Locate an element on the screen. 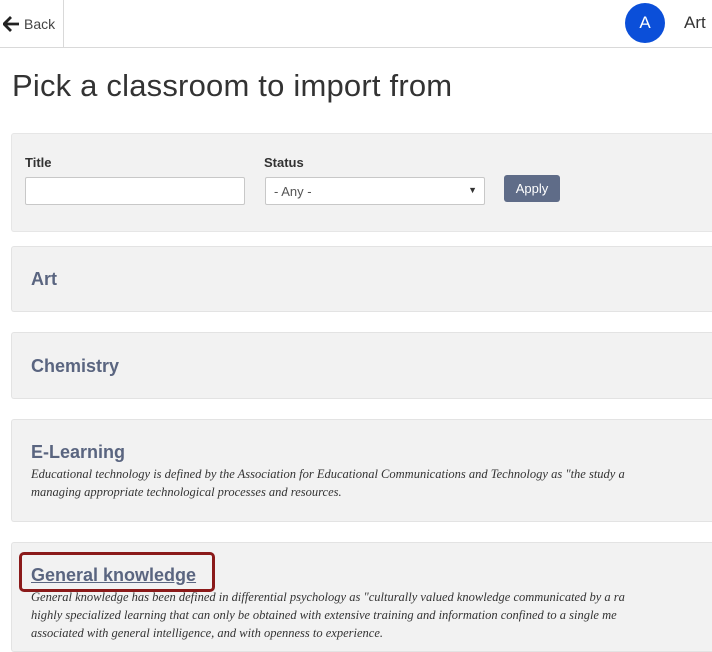 Image resolution: width=712 pixels, height=652 pixels. status-field-label: Status is located at coordinates (284, 162).